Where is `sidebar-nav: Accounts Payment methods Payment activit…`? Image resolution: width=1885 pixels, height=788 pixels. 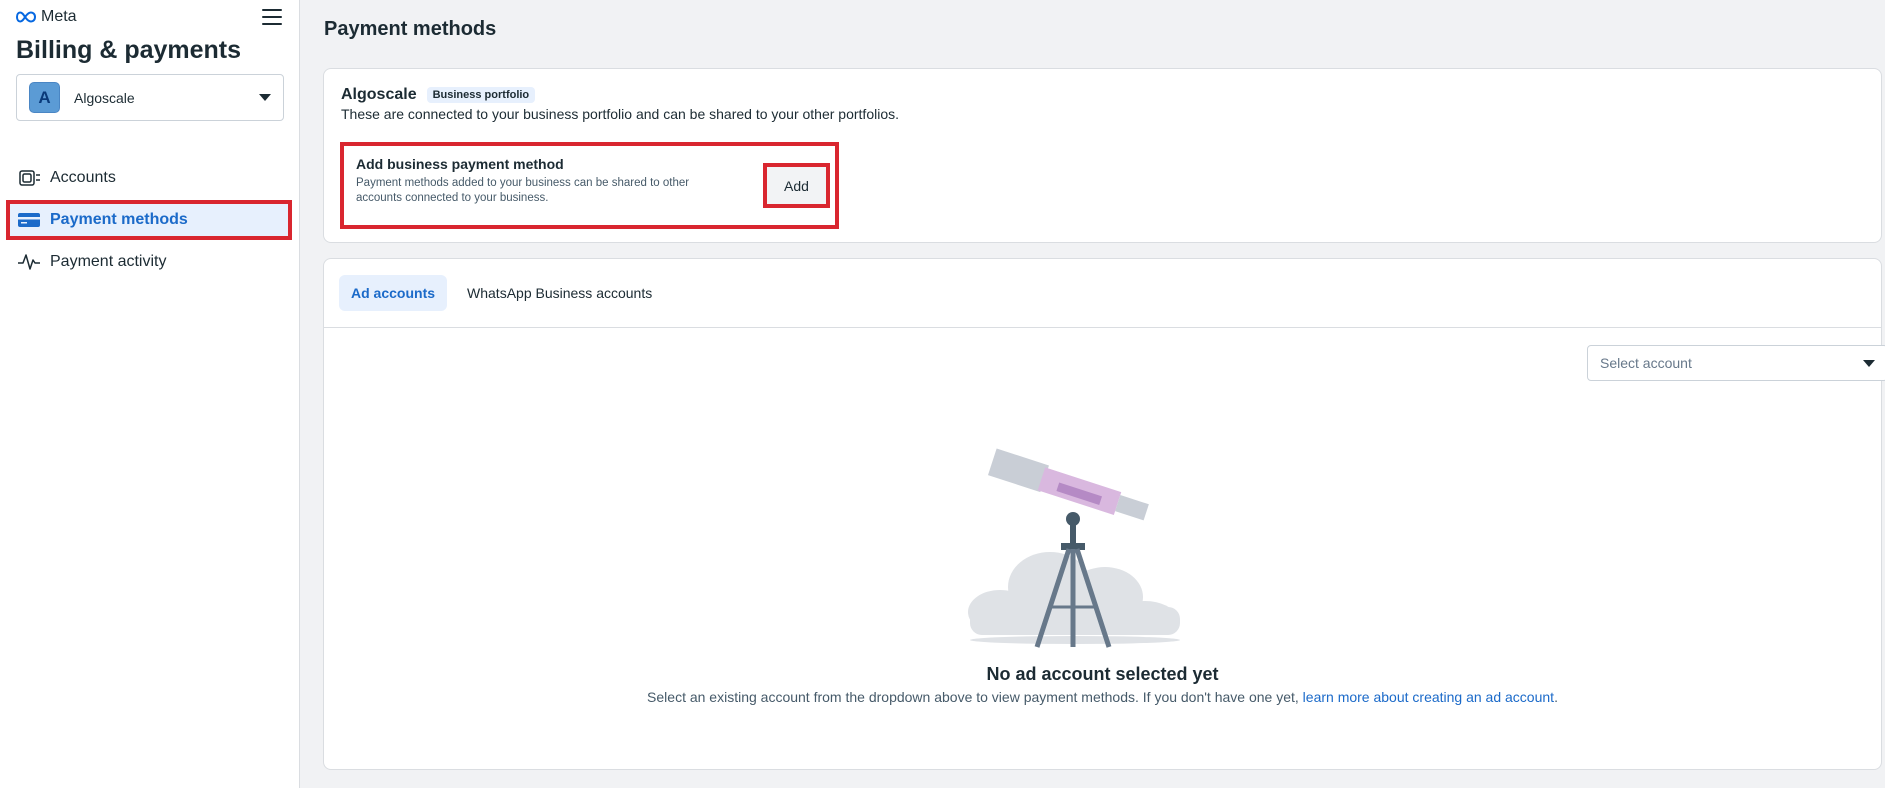 sidebar-nav: Accounts Payment methods Payment activit… is located at coordinates (149, 221).